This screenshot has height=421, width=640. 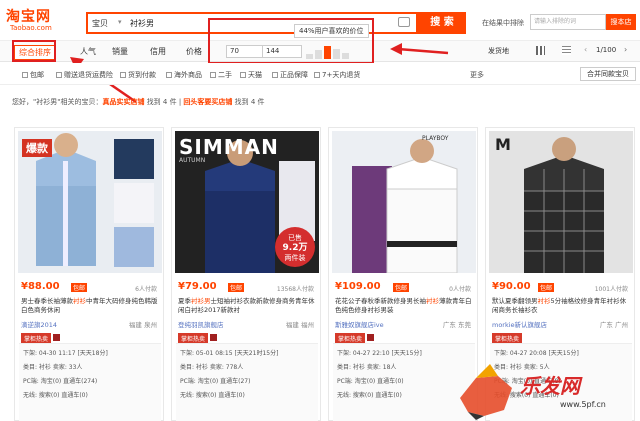 What do you see at coordinates (566, 50) in the screenshot?
I see `list-view-icon` at bounding box center [566, 50].